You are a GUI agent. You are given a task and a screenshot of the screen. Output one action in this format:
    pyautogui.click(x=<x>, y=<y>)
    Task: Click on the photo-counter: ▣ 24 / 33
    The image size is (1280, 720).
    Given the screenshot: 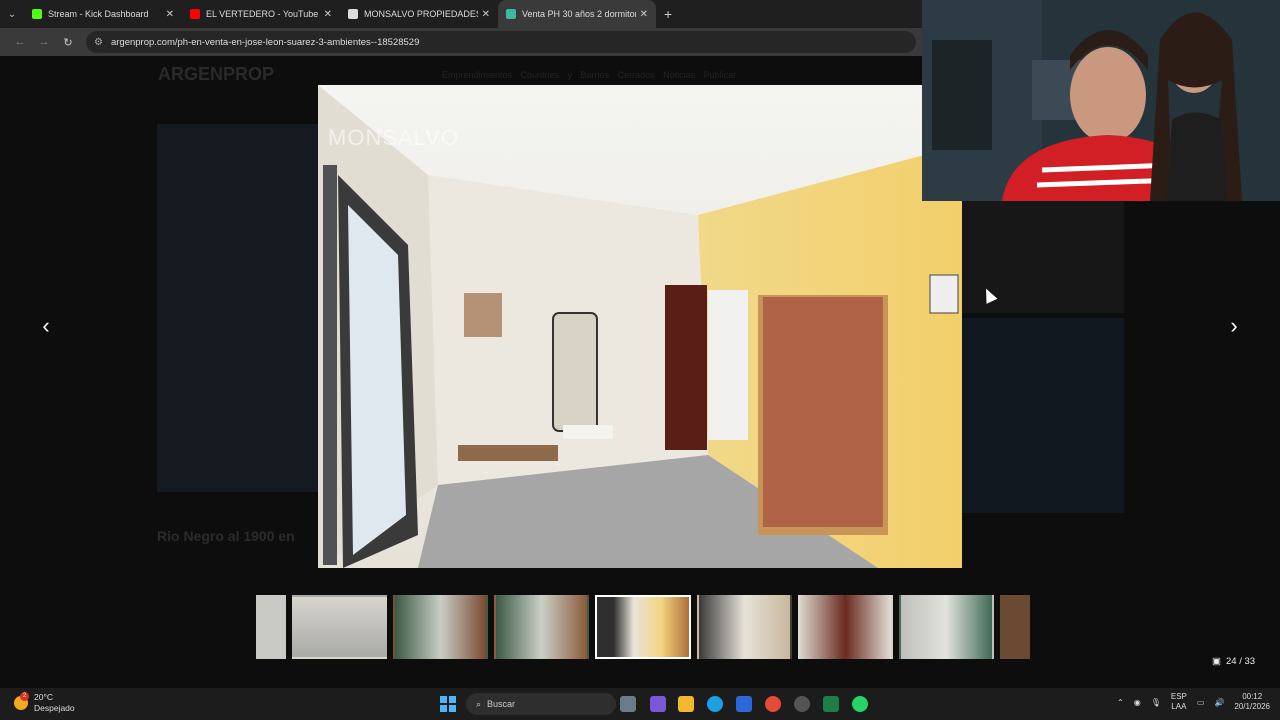 What is the action you would take?
    pyautogui.click(x=1233, y=661)
    